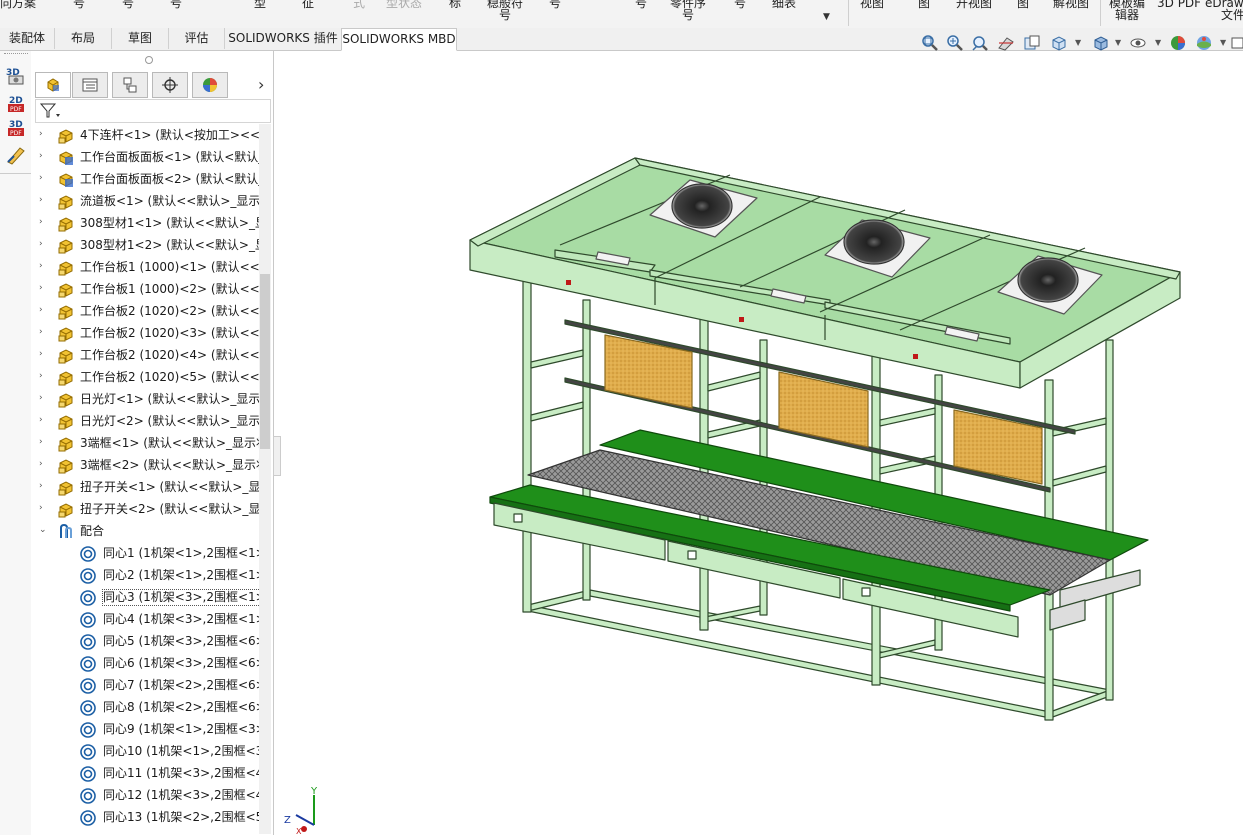 This screenshot has width=1243, height=835. What do you see at coordinates (145, 554) in the screenshot?
I see `mate-item: 同心1 (1机架<1>,2围框<1>` at bounding box center [145, 554].